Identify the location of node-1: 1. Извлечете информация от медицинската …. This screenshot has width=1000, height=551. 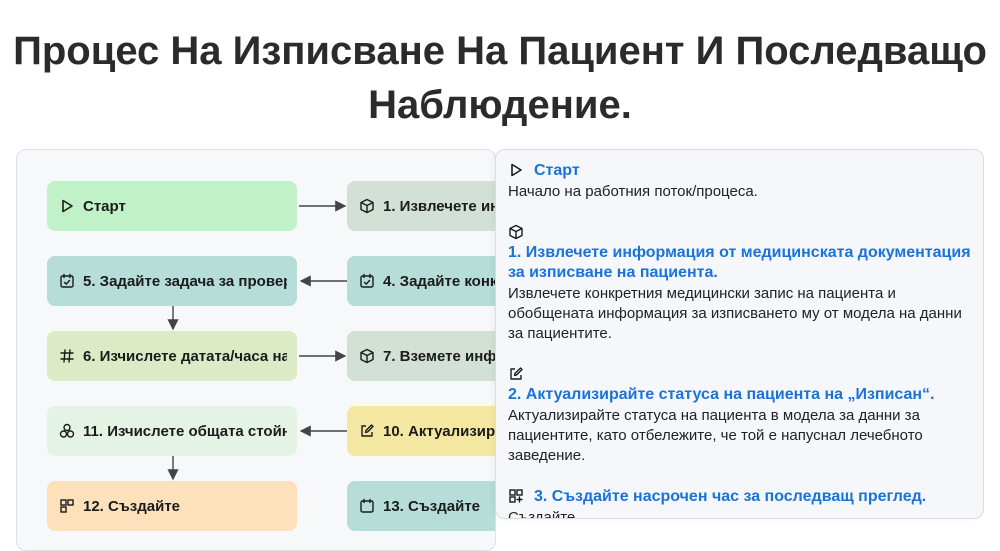
(421, 206).